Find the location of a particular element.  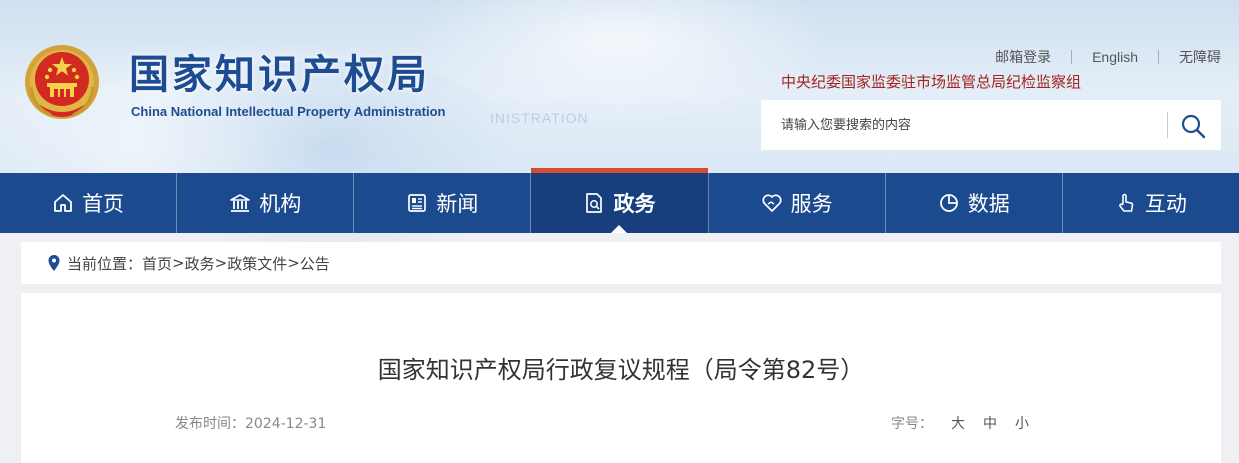

breadcrumb-prefix: 当前位置： is located at coordinates (105, 263).